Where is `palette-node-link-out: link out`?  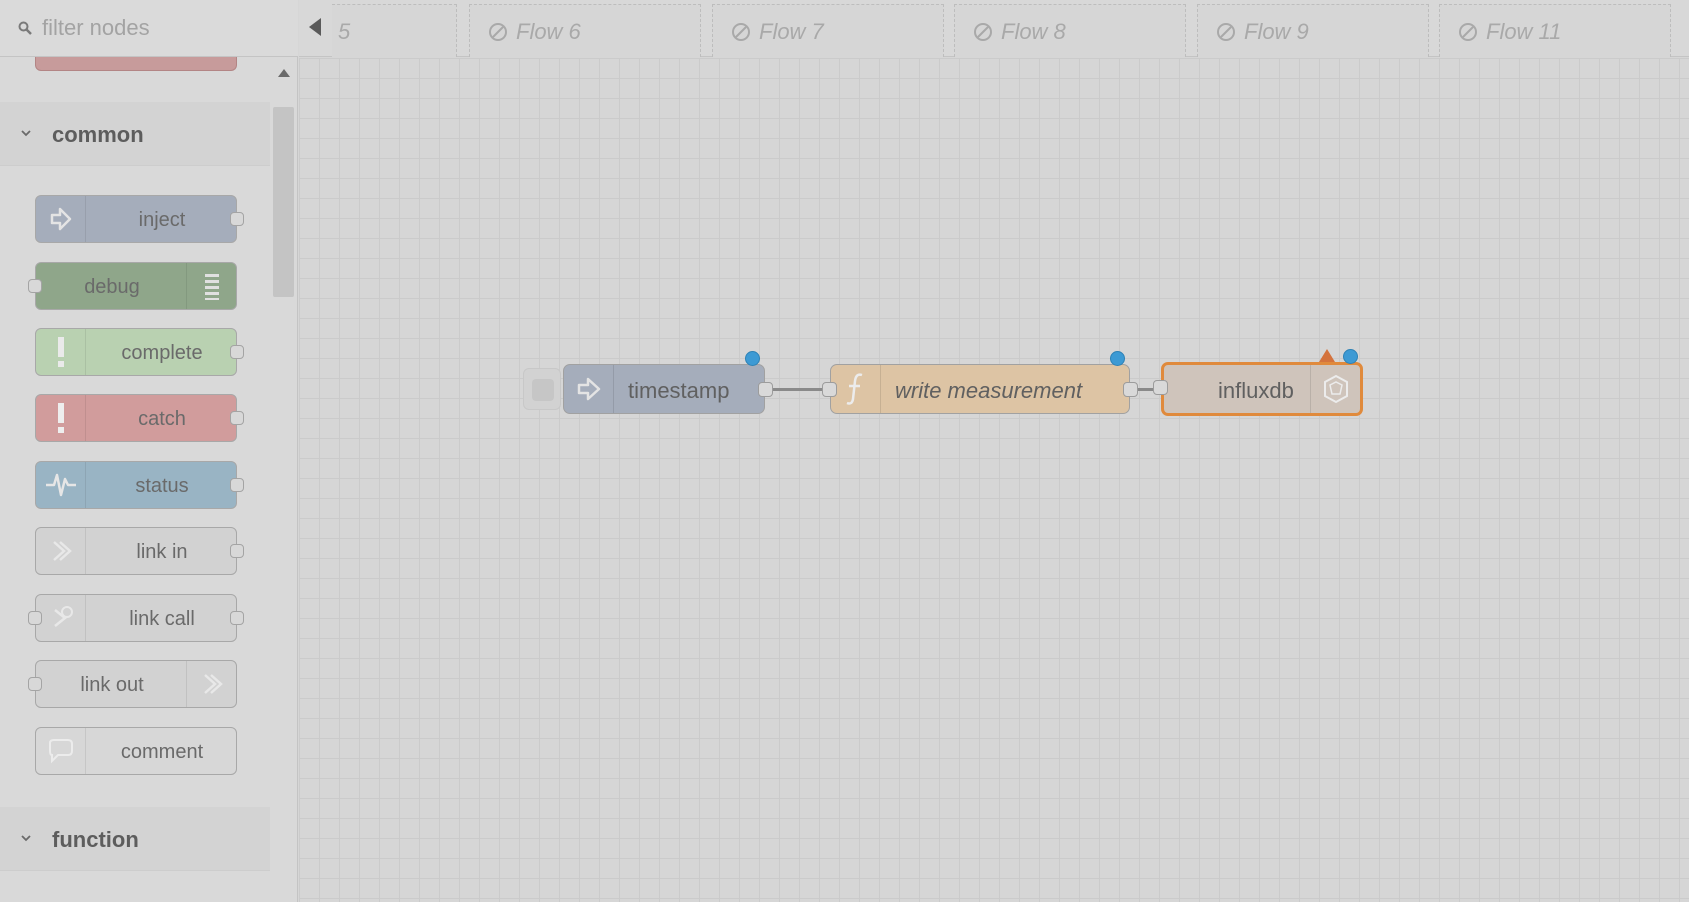
palette-node-link-out: link out is located at coordinates (132, 684).